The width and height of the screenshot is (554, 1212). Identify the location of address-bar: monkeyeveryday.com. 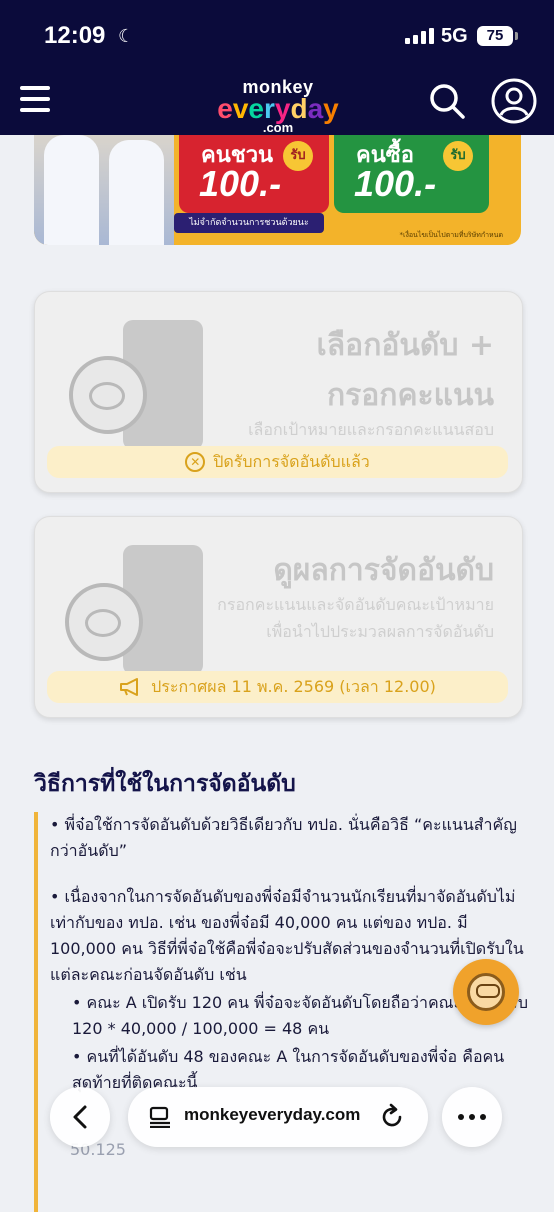
(278, 1117).